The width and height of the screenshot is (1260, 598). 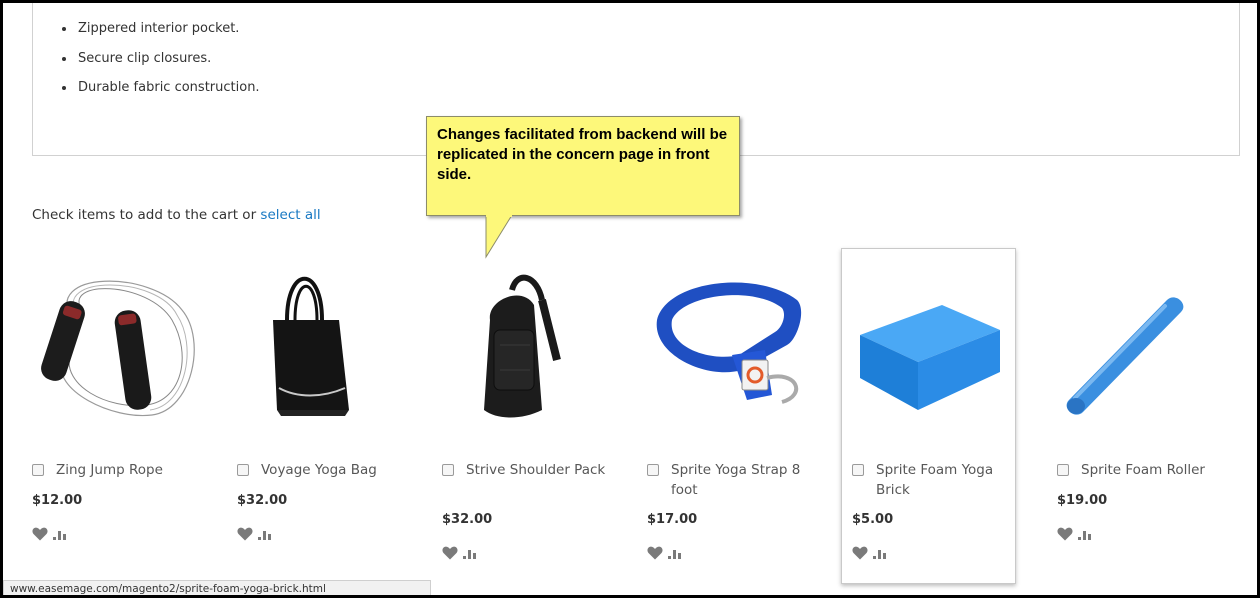 I want to click on product-name-row: Sprite Yoga Strap 8 foot, so click(x=734, y=480).